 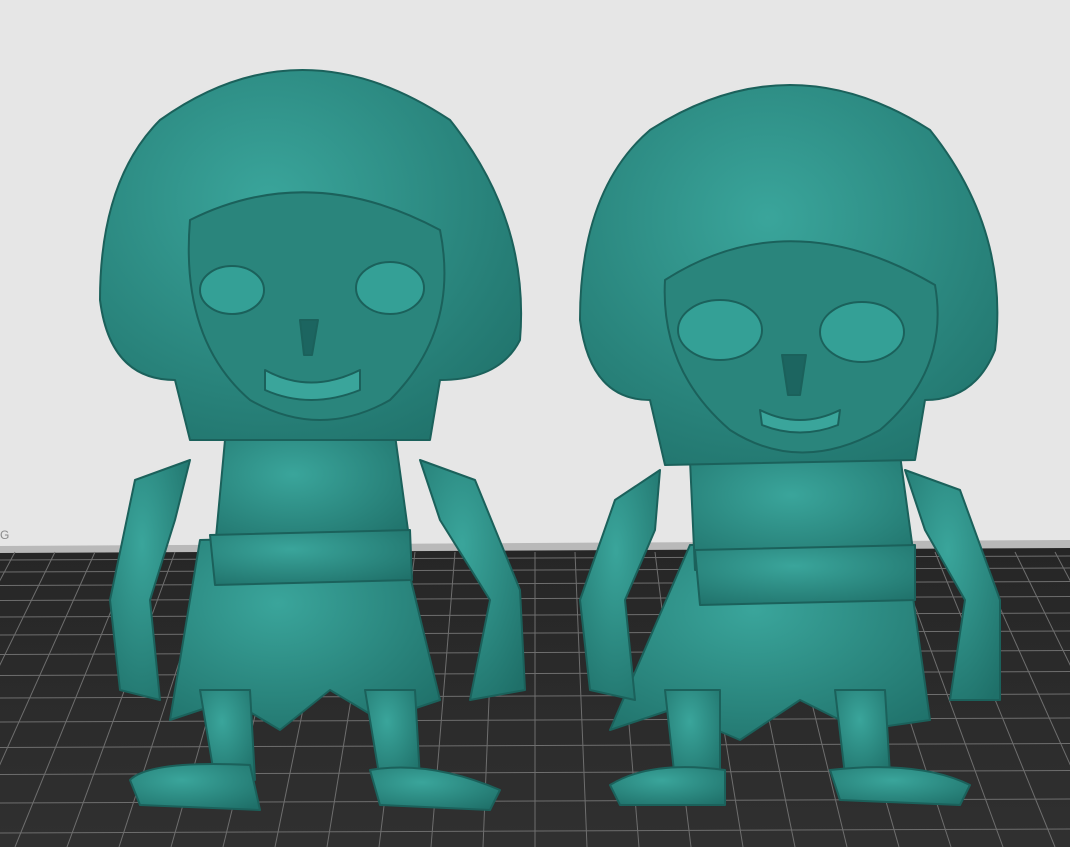 What do you see at coordinates (232, 290) in the screenshot?
I see `eye-socket-left-a` at bounding box center [232, 290].